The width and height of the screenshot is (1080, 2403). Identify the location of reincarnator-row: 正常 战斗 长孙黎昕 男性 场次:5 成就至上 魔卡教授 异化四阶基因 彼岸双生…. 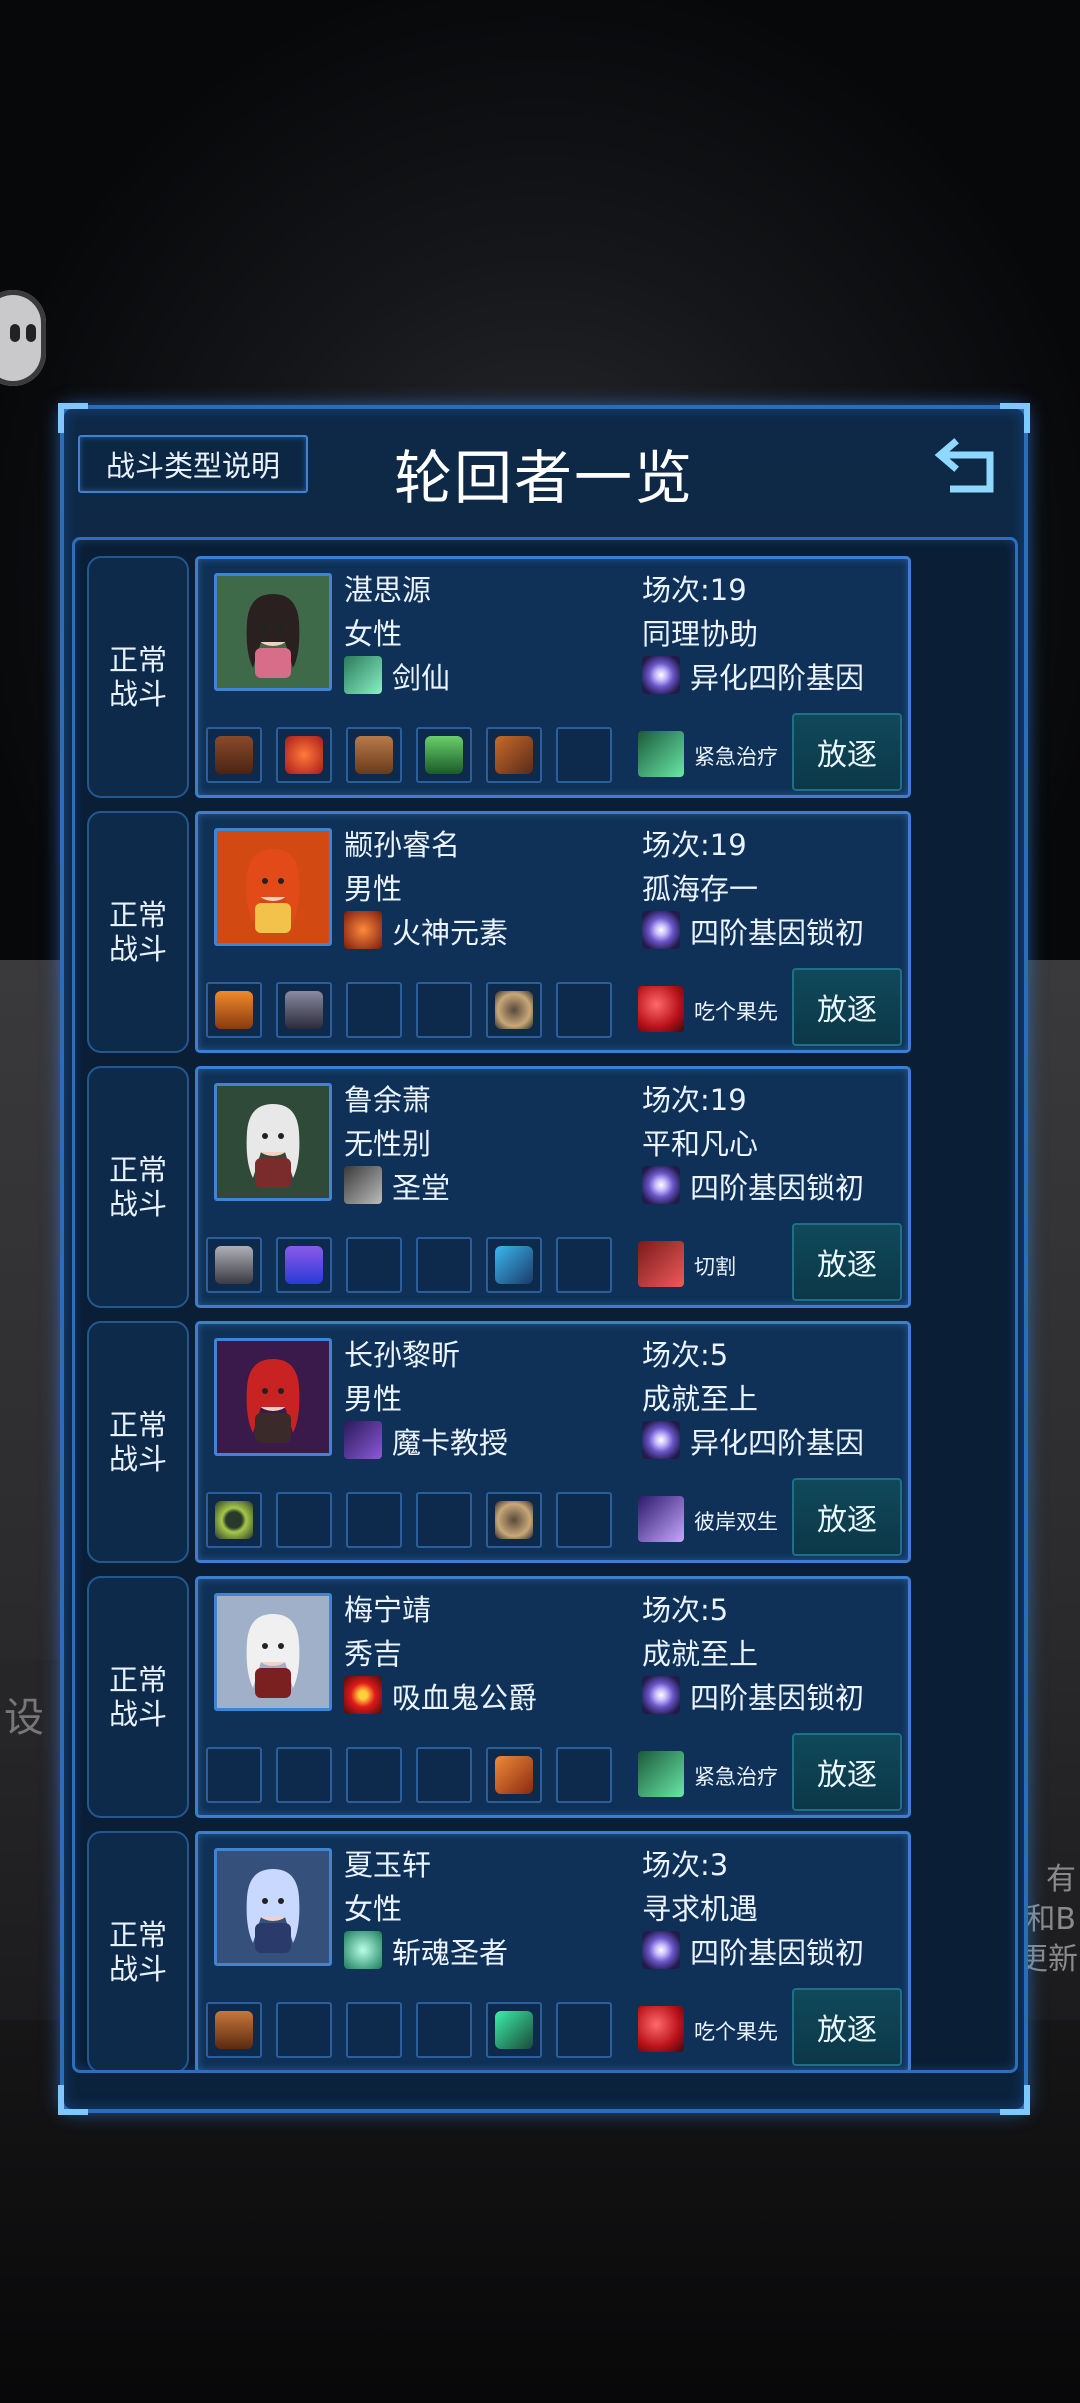
(545, 1442).